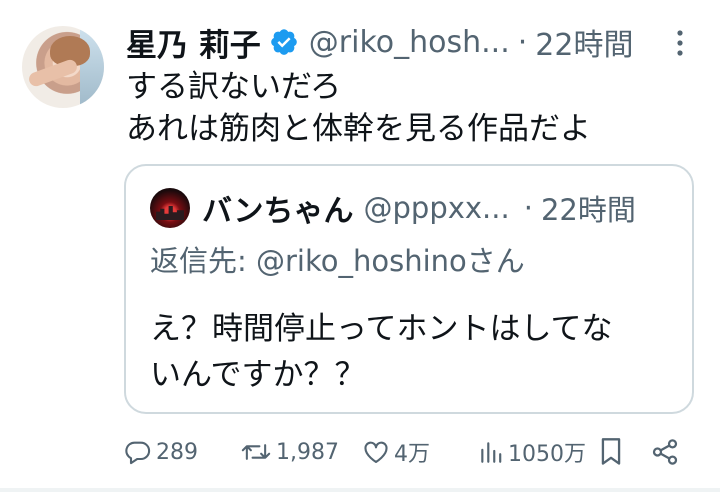 The width and height of the screenshot is (720, 492). What do you see at coordinates (256, 452) in the screenshot?
I see `retweet-icon` at bounding box center [256, 452].